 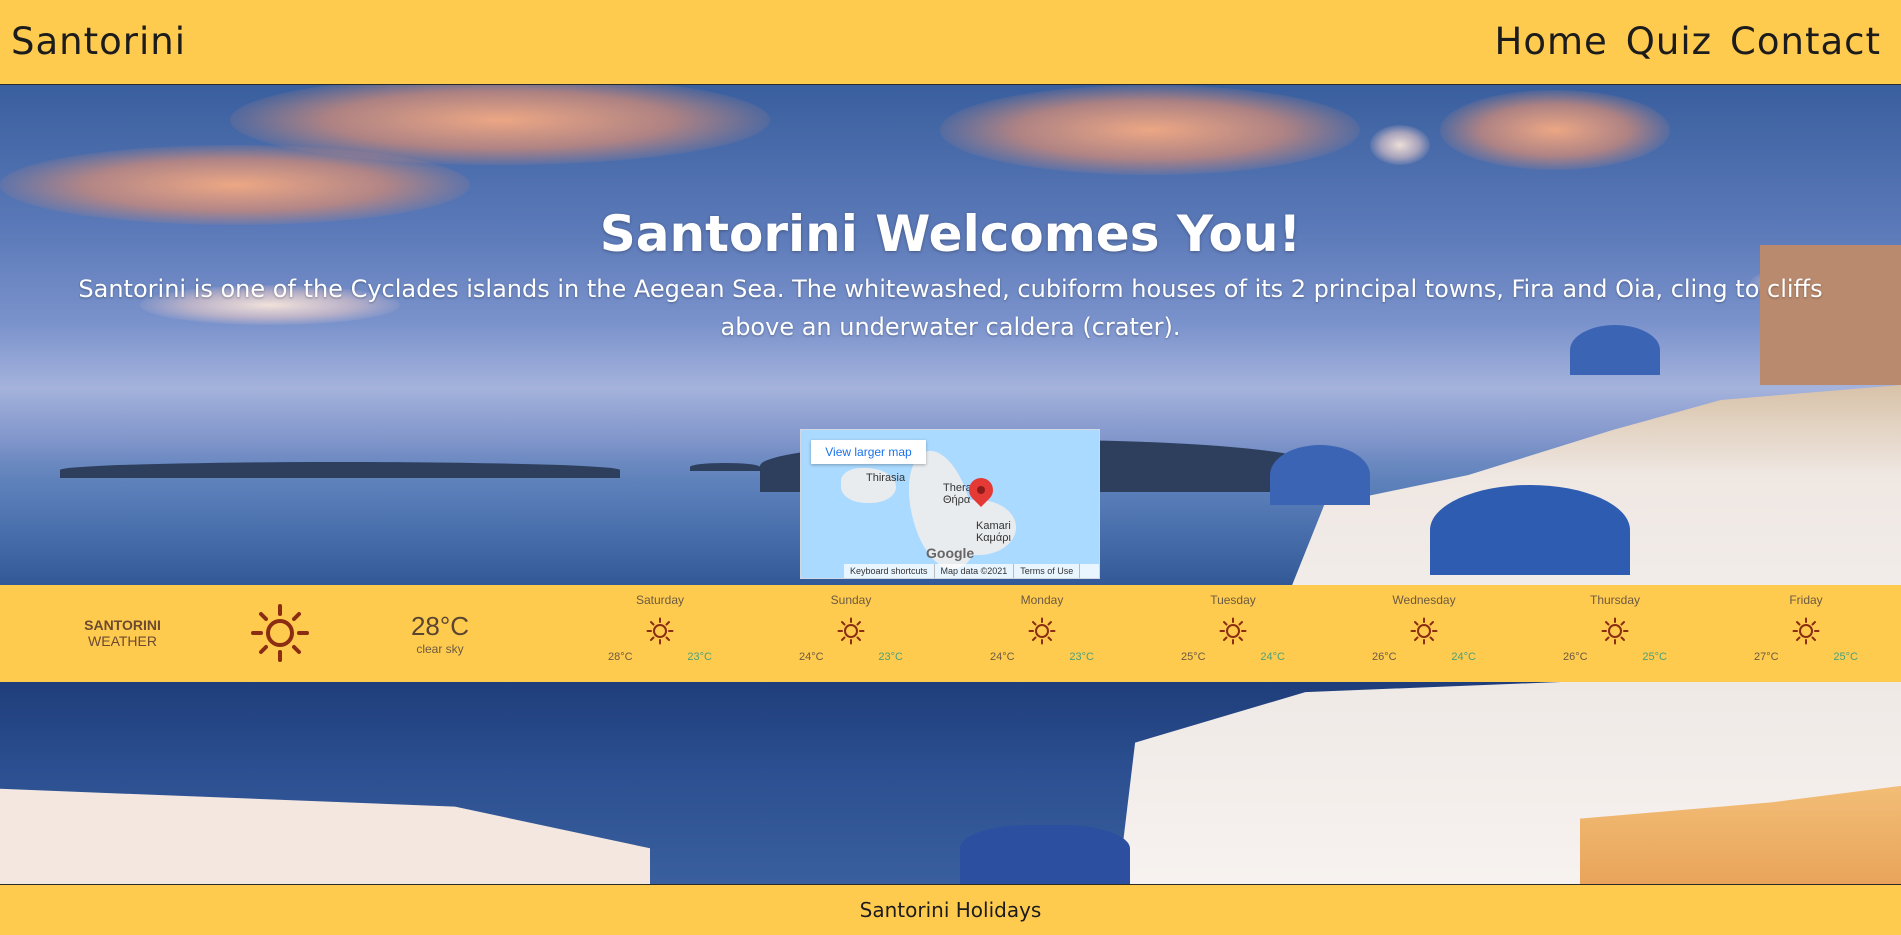 I want to click on weather-city-name: SANTORINI, so click(x=122, y=625).